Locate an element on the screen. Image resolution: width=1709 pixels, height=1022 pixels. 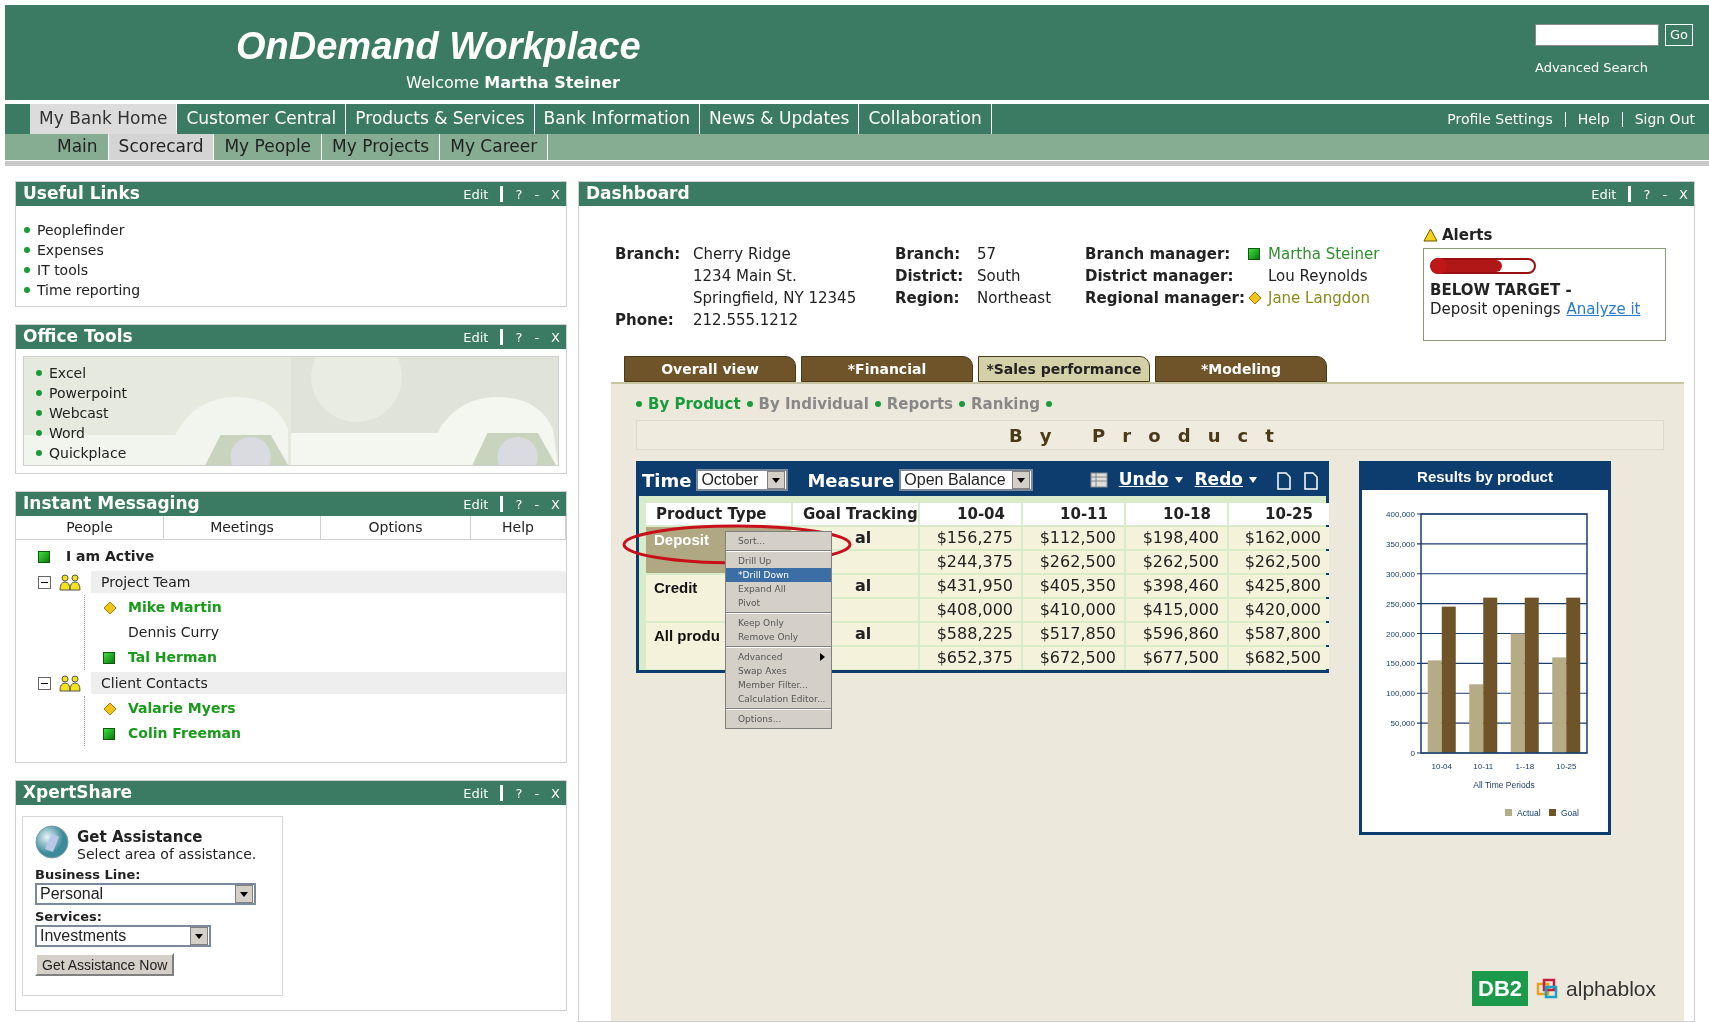
link-item: Word is located at coordinates (67, 433).